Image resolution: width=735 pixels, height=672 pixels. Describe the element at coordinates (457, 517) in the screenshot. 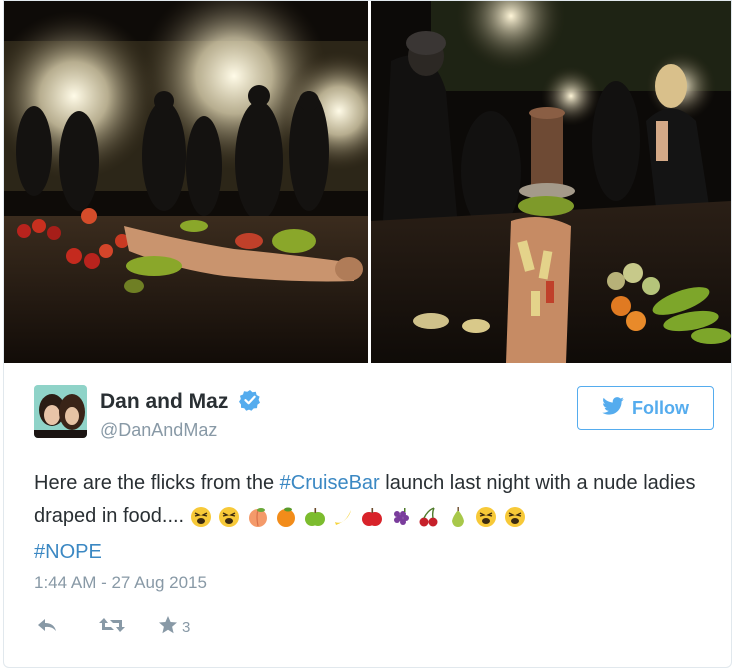

I see `pear-emoji-icon` at that location.